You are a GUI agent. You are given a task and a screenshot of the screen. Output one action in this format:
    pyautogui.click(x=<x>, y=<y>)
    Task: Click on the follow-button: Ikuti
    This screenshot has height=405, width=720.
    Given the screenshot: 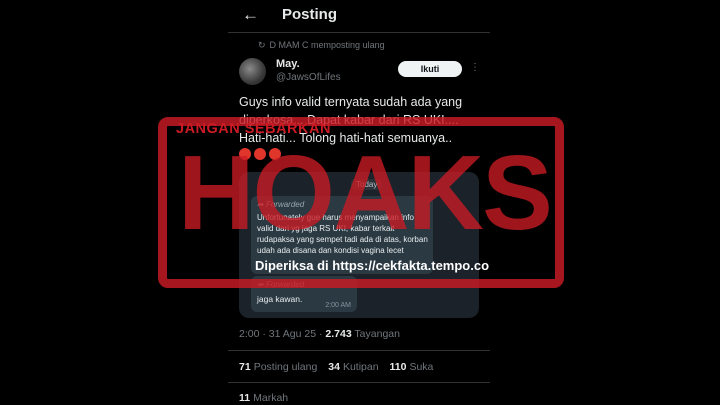 What is the action you would take?
    pyautogui.click(x=430, y=69)
    